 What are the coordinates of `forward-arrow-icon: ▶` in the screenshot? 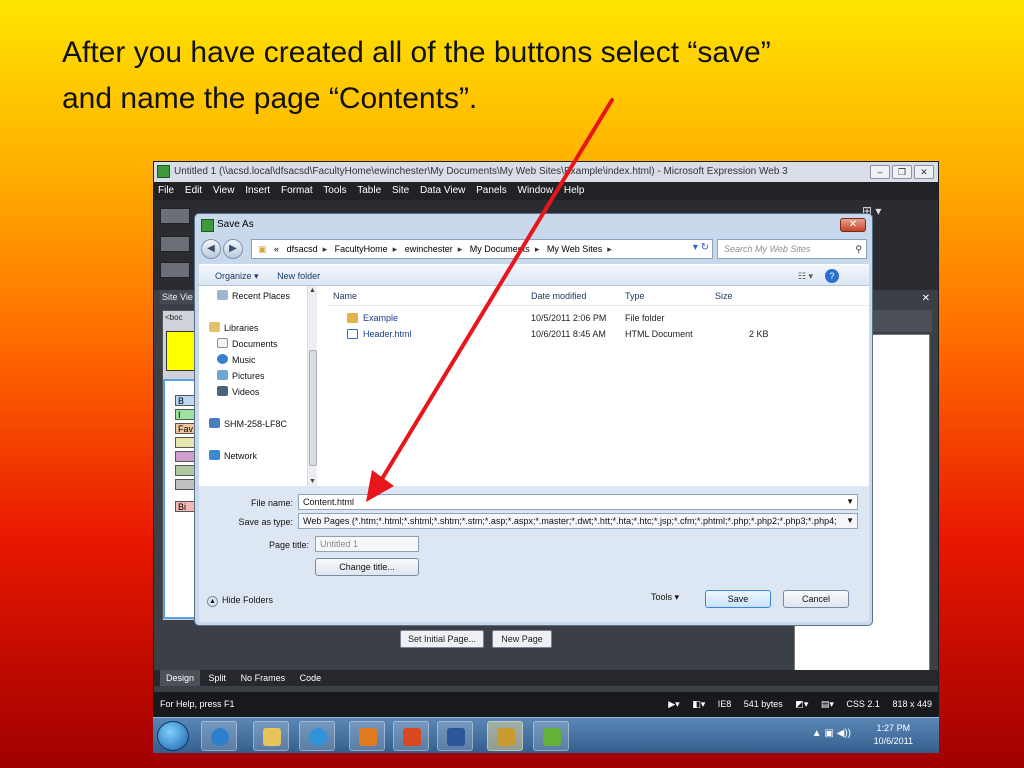 It's located at (233, 249).